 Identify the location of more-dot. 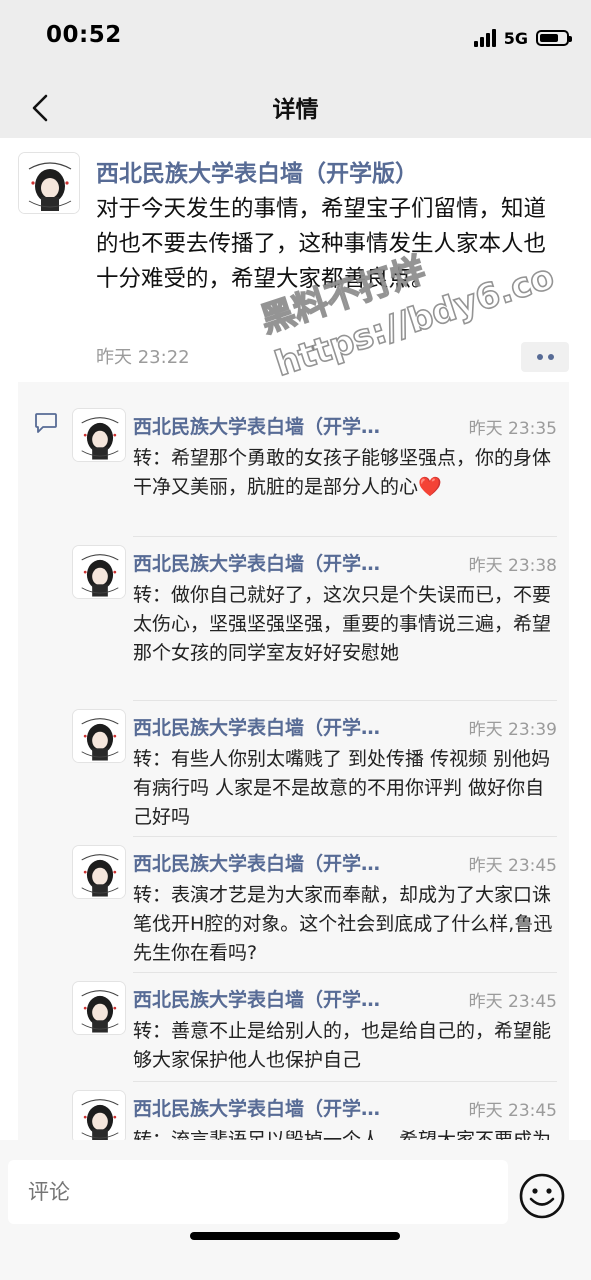
(550, 357).